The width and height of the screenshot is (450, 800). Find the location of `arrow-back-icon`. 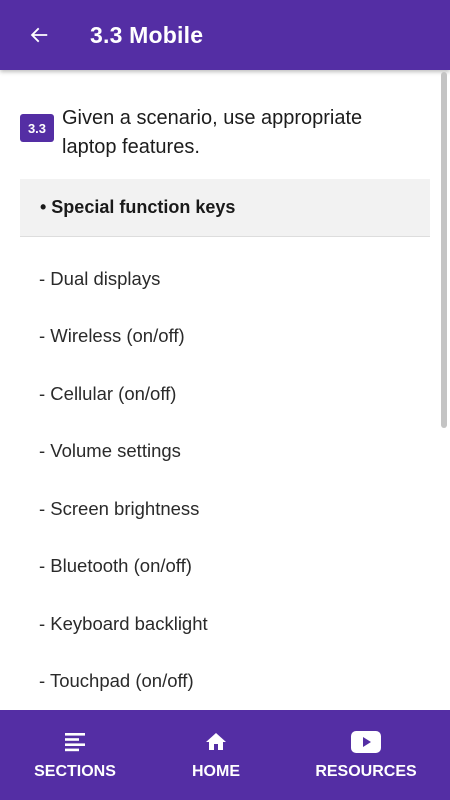

arrow-back-icon is located at coordinates (39, 35).